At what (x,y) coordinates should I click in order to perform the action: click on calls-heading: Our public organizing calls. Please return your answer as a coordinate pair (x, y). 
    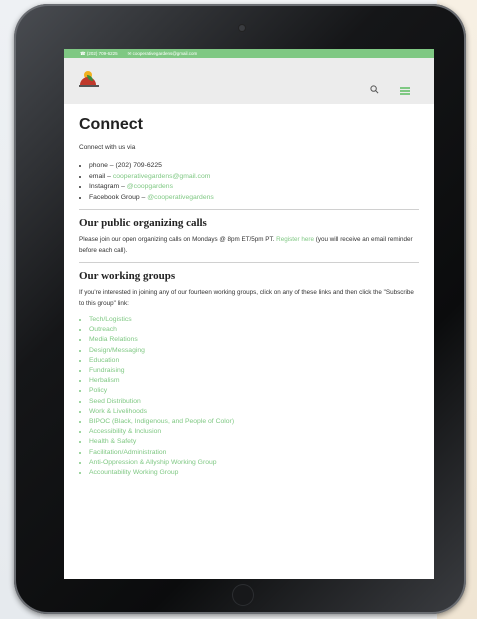
    Looking at the image, I should click on (143, 223).